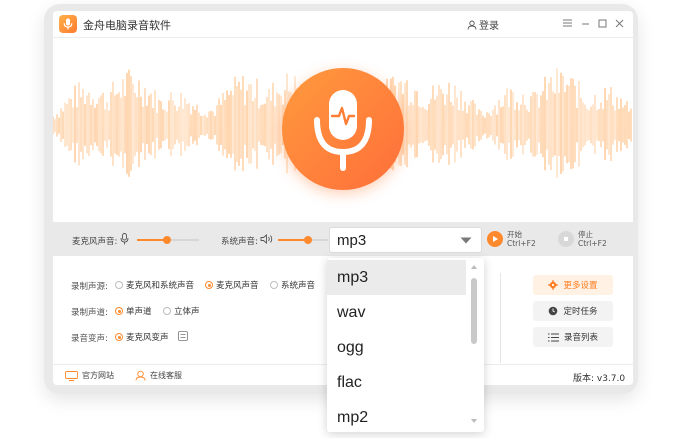  What do you see at coordinates (303, 240) in the screenshot?
I see `system-volume-slider` at bounding box center [303, 240].